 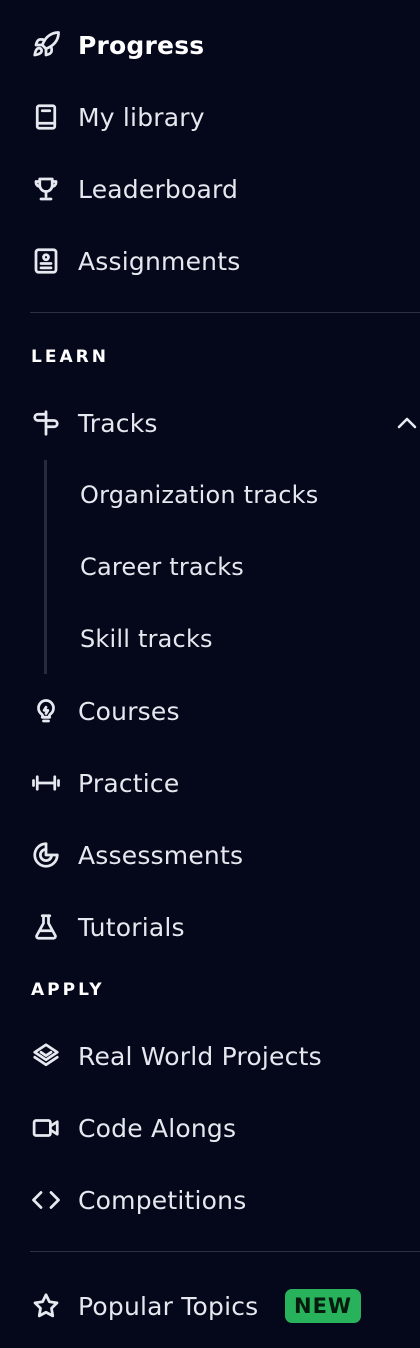 I want to click on nav-item-competitions: Competitions, so click(x=210, y=1200).